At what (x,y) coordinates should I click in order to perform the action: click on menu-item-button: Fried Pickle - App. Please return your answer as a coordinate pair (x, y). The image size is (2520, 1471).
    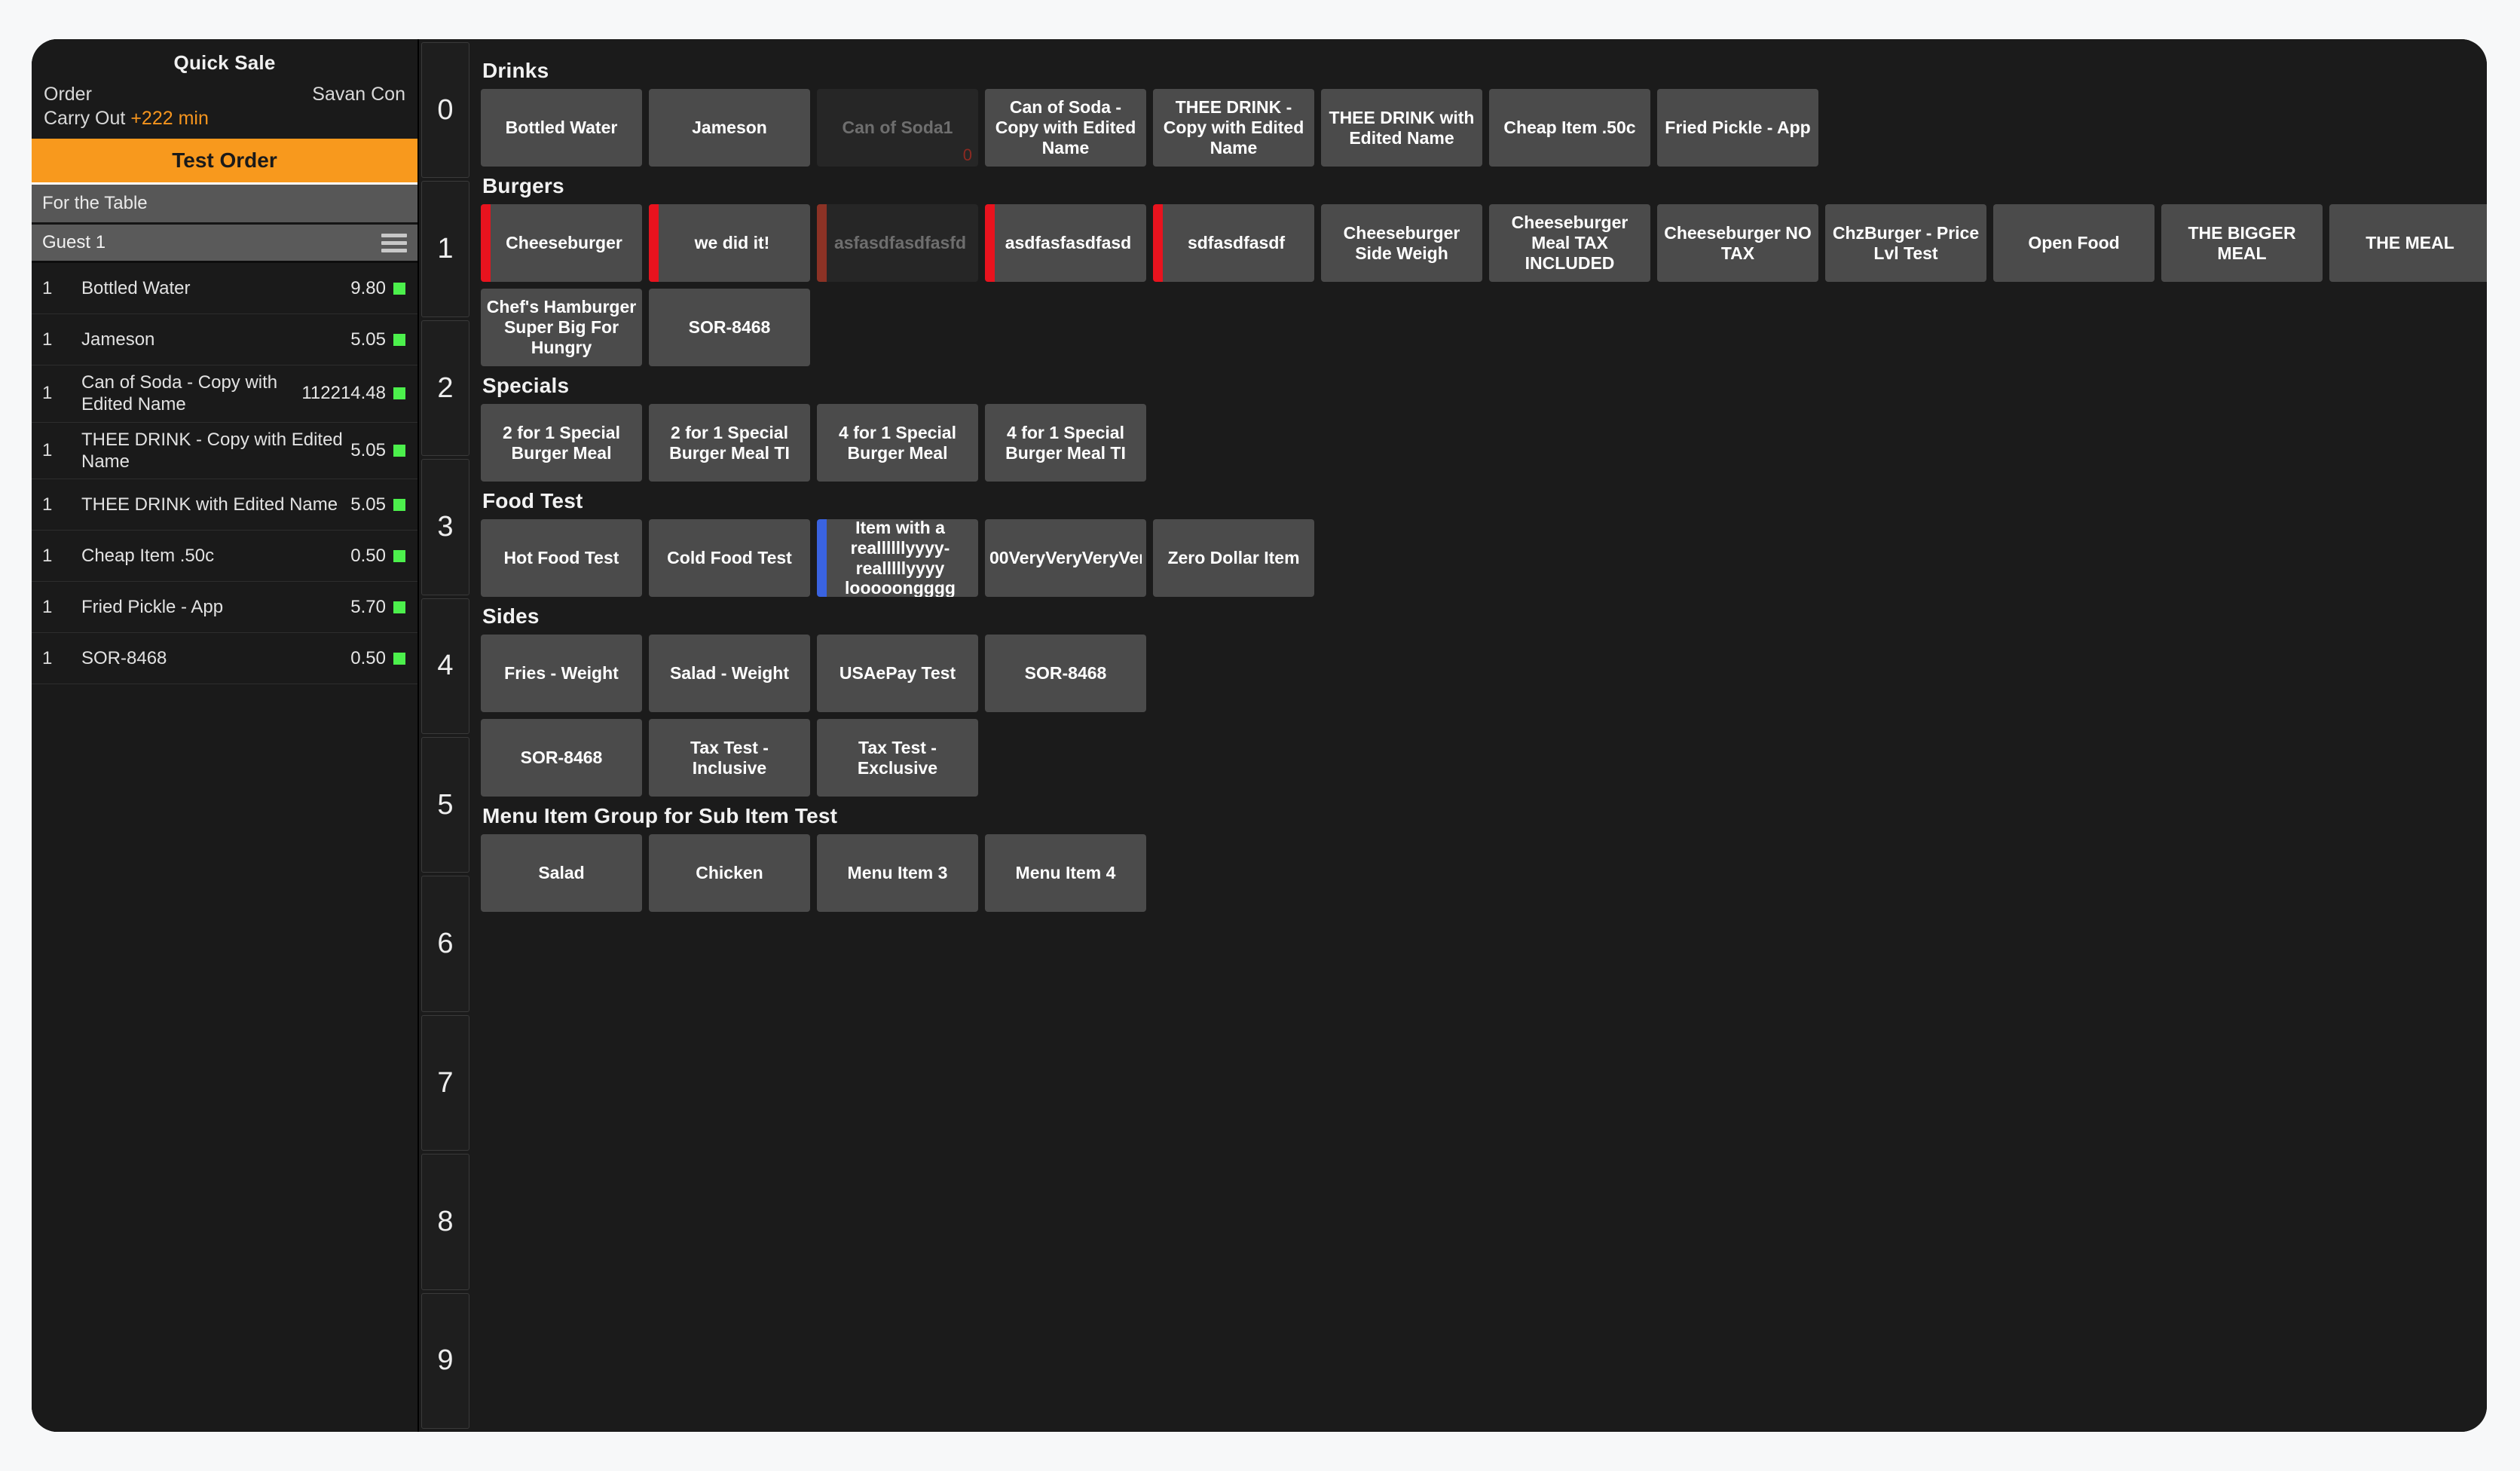
    Looking at the image, I should click on (1737, 128).